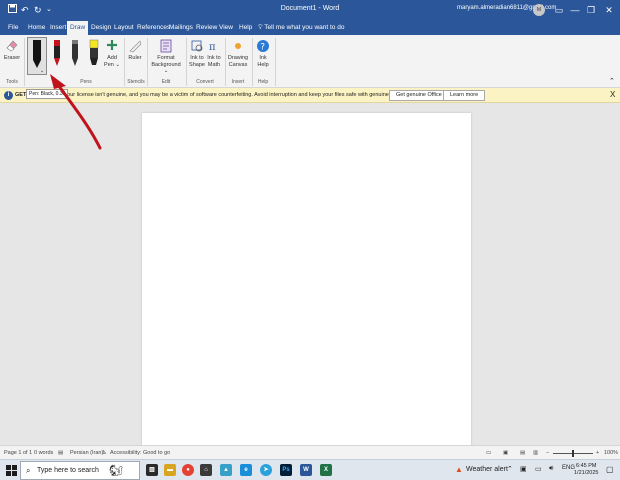  What do you see at coordinates (263, 82) in the screenshot?
I see `group-help-label: Help` at bounding box center [263, 82].